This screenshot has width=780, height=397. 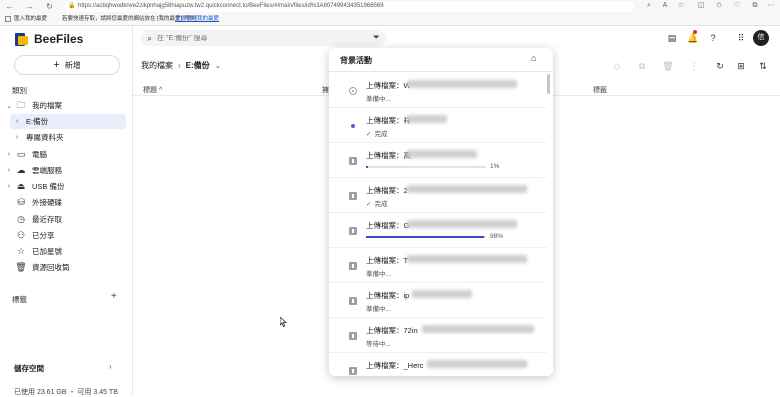 I want to click on folder-icon: 🗀, so click(x=21, y=104).